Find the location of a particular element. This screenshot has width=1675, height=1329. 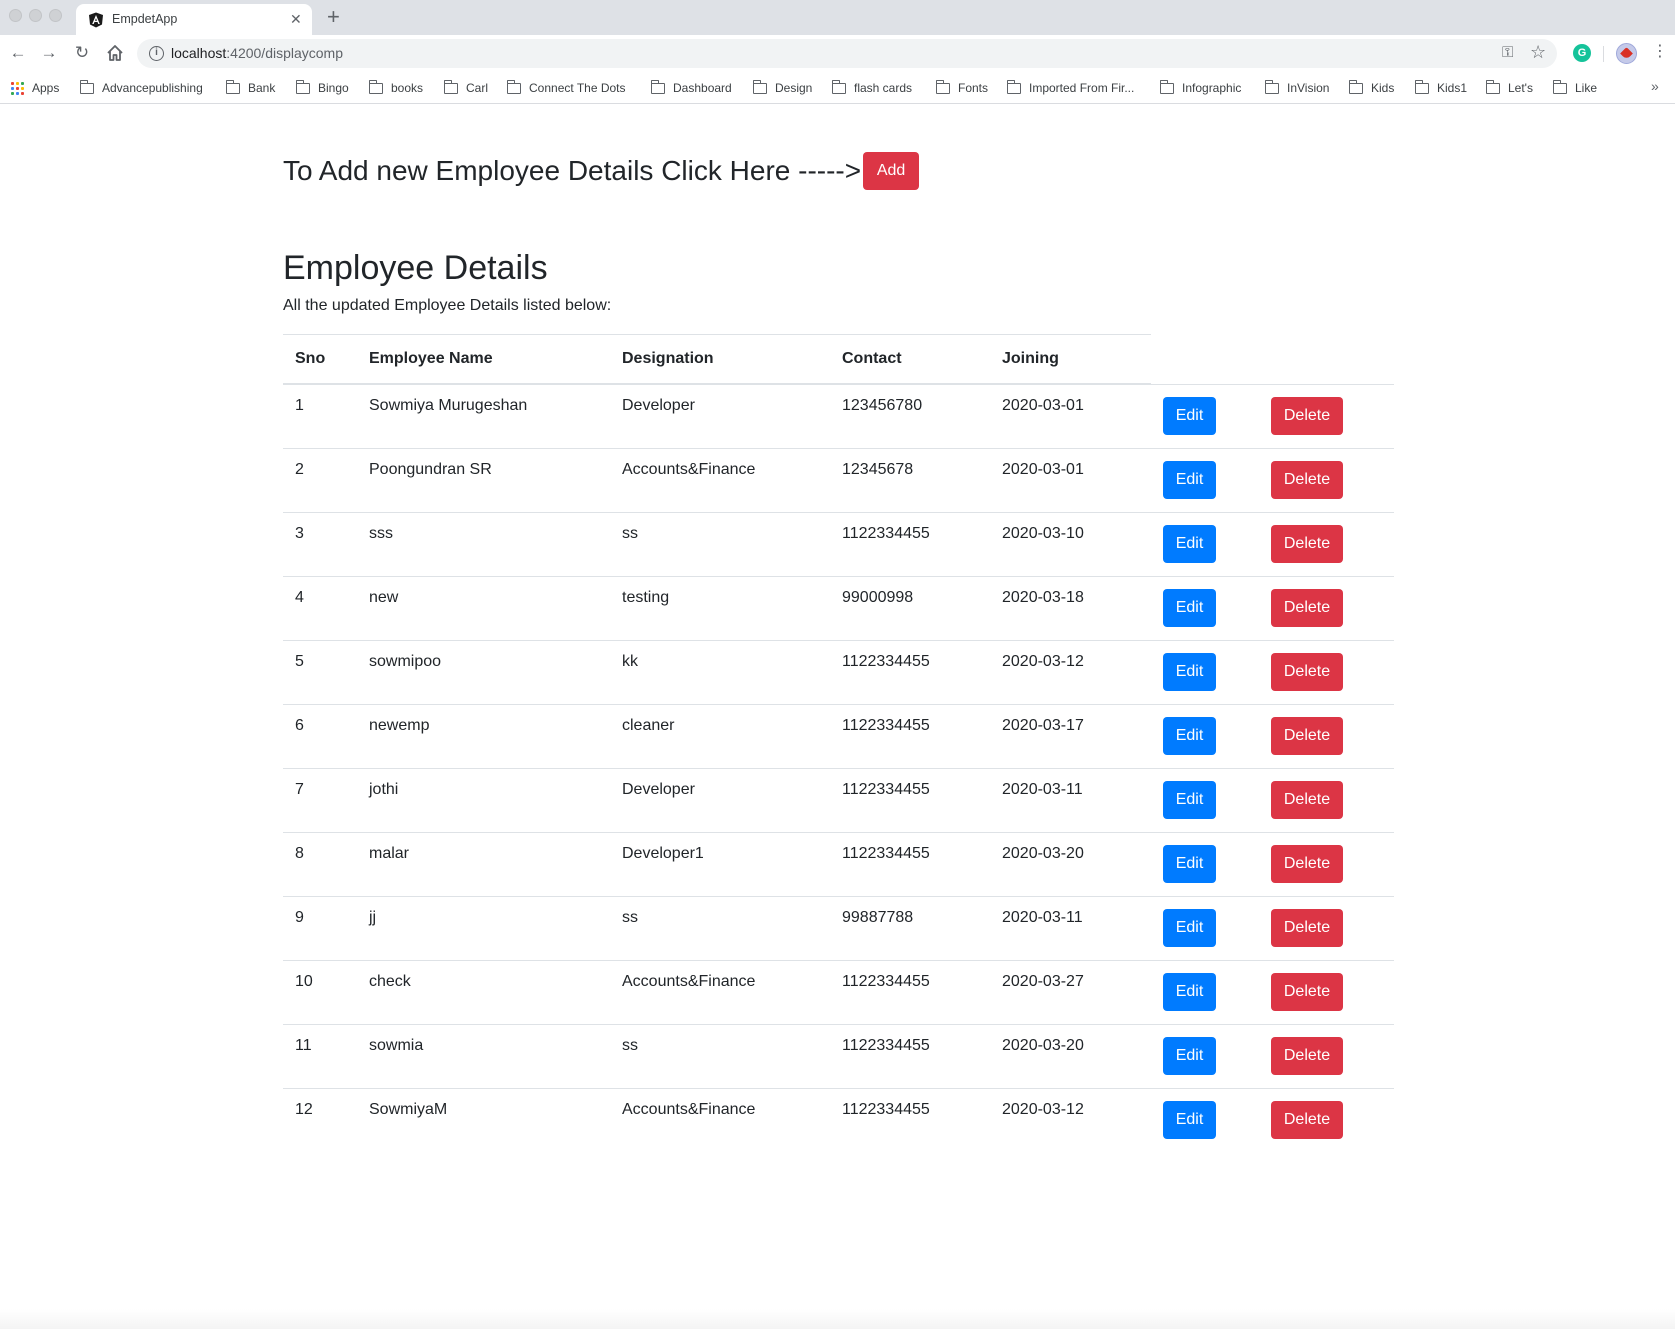

bookmark-folder: books is located at coordinates (395, 88).